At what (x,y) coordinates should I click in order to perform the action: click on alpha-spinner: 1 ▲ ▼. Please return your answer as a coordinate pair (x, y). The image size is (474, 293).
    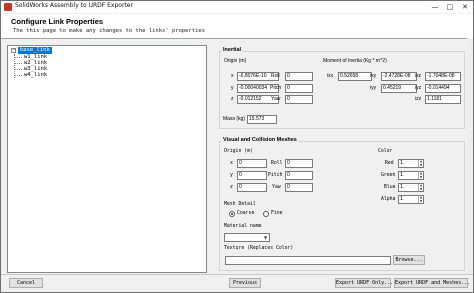
    Looking at the image, I should click on (411, 199).